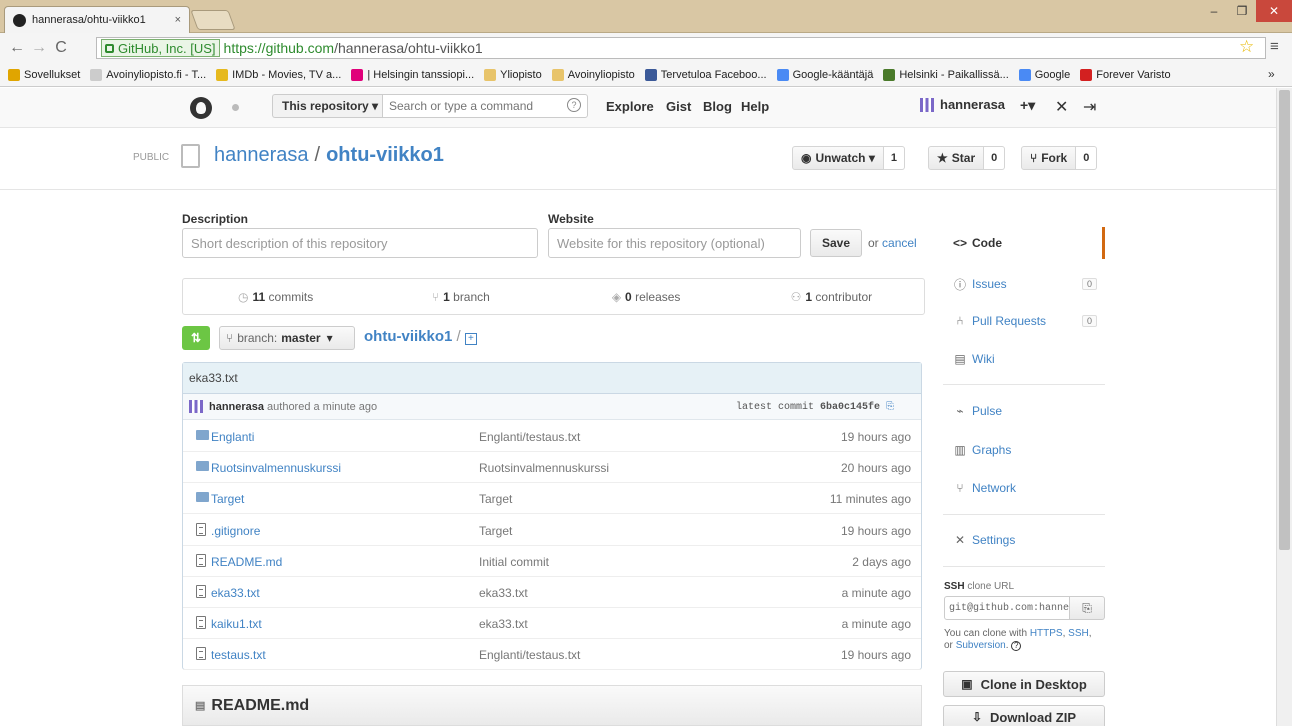 This screenshot has height=726, width=1292. What do you see at coordinates (630, 106) in the screenshot?
I see `nav-explore: Explore` at bounding box center [630, 106].